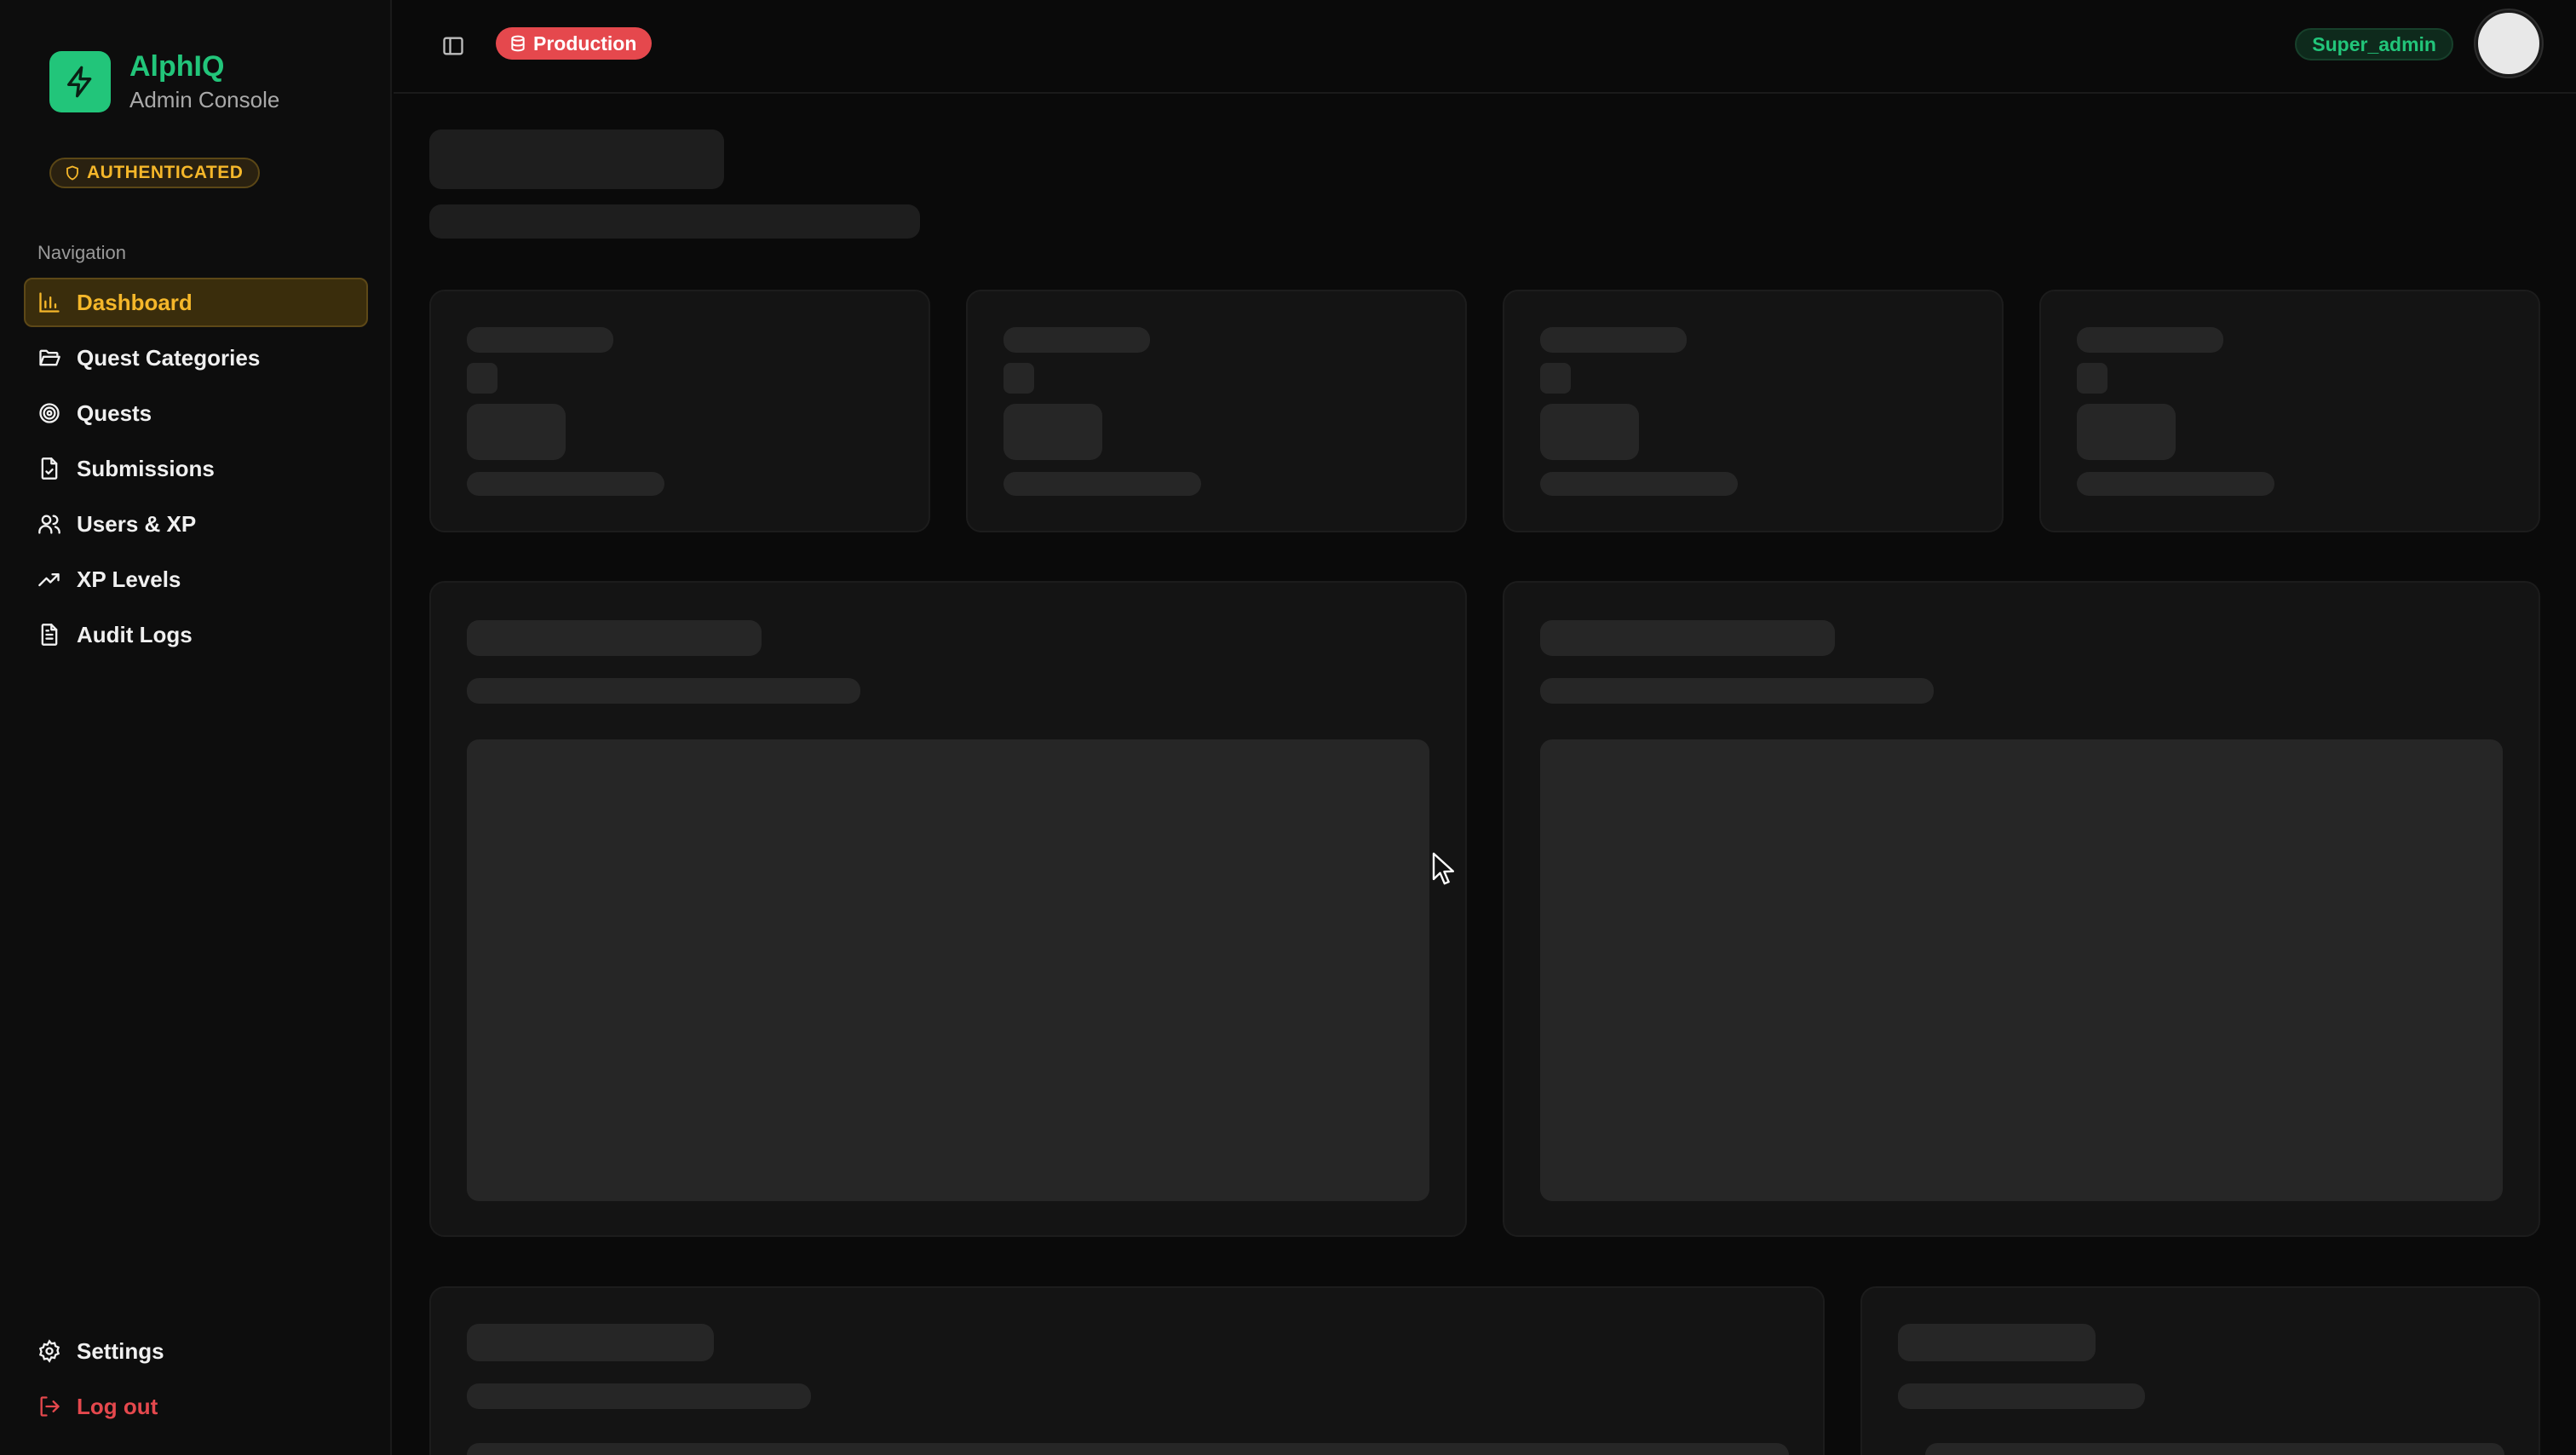 This screenshot has height=1455, width=2576. Describe the element at coordinates (49, 1351) in the screenshot. I see `gear-icon` at that location.